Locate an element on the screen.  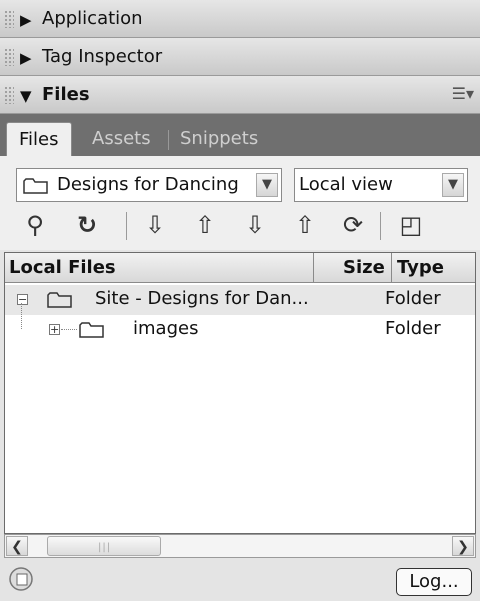
files-panel-title: Files is located at coordinates (66, 94).